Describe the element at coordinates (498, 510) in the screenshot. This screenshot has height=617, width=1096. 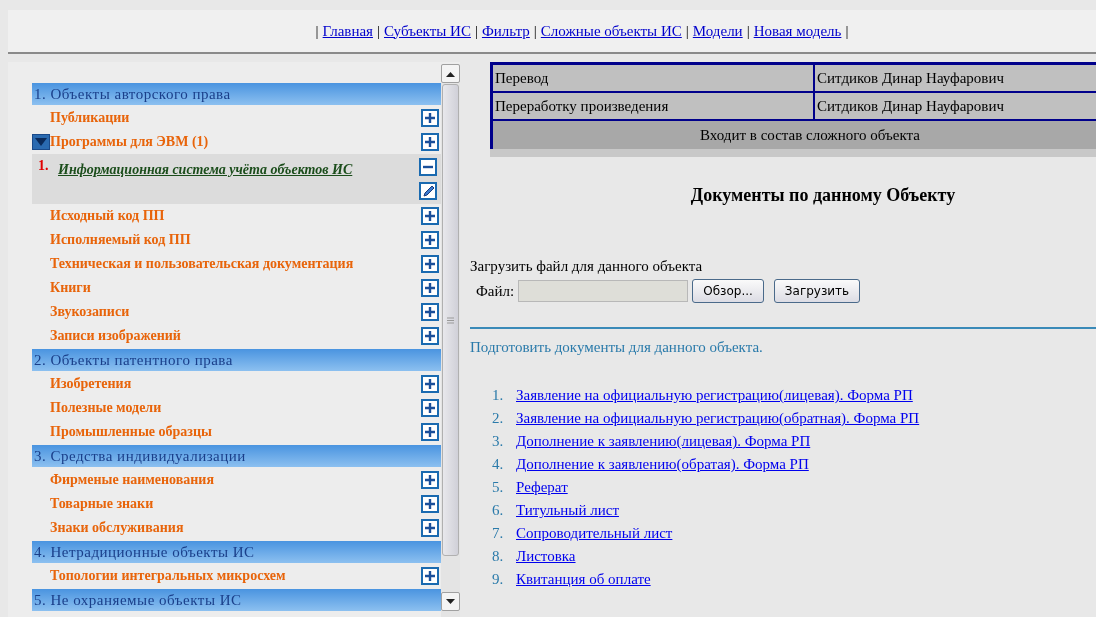
I see `list-number: 6.` at that location.